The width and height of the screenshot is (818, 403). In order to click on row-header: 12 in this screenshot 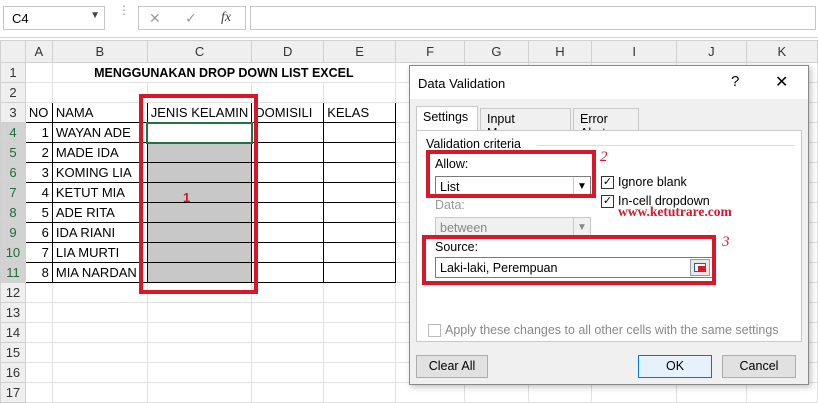, I will do `click(13, 292)`.